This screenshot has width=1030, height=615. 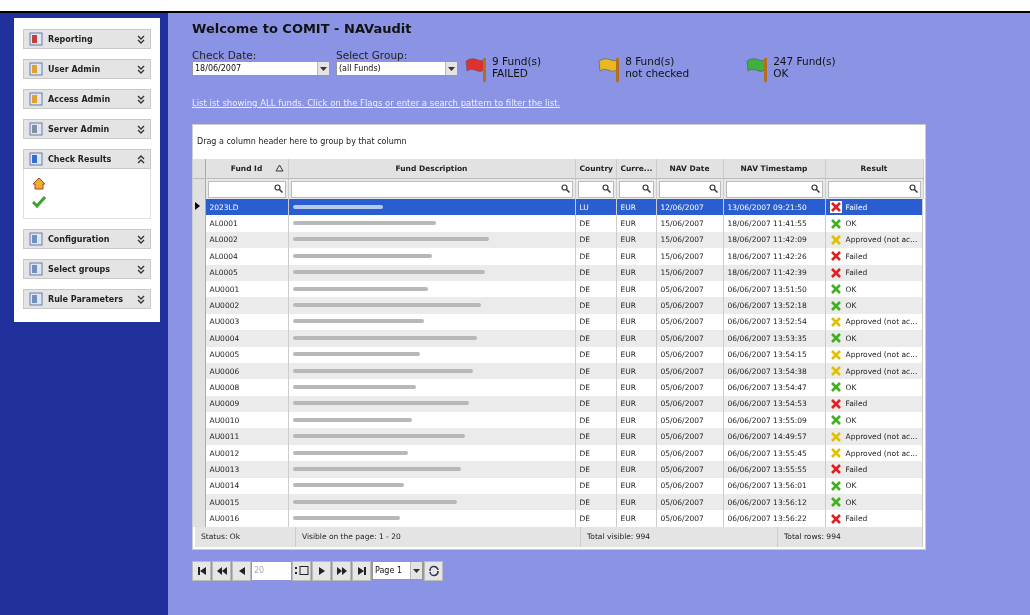 I want to click on sidebar-header: User Admin, so click(x=87, y=69).